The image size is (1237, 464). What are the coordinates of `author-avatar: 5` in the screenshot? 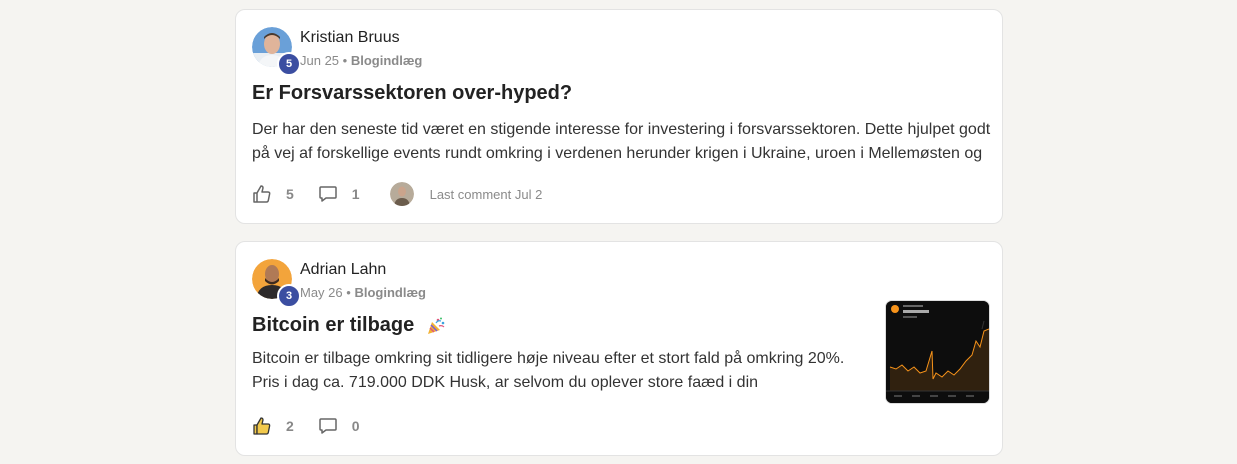 It's located at (276, 51).